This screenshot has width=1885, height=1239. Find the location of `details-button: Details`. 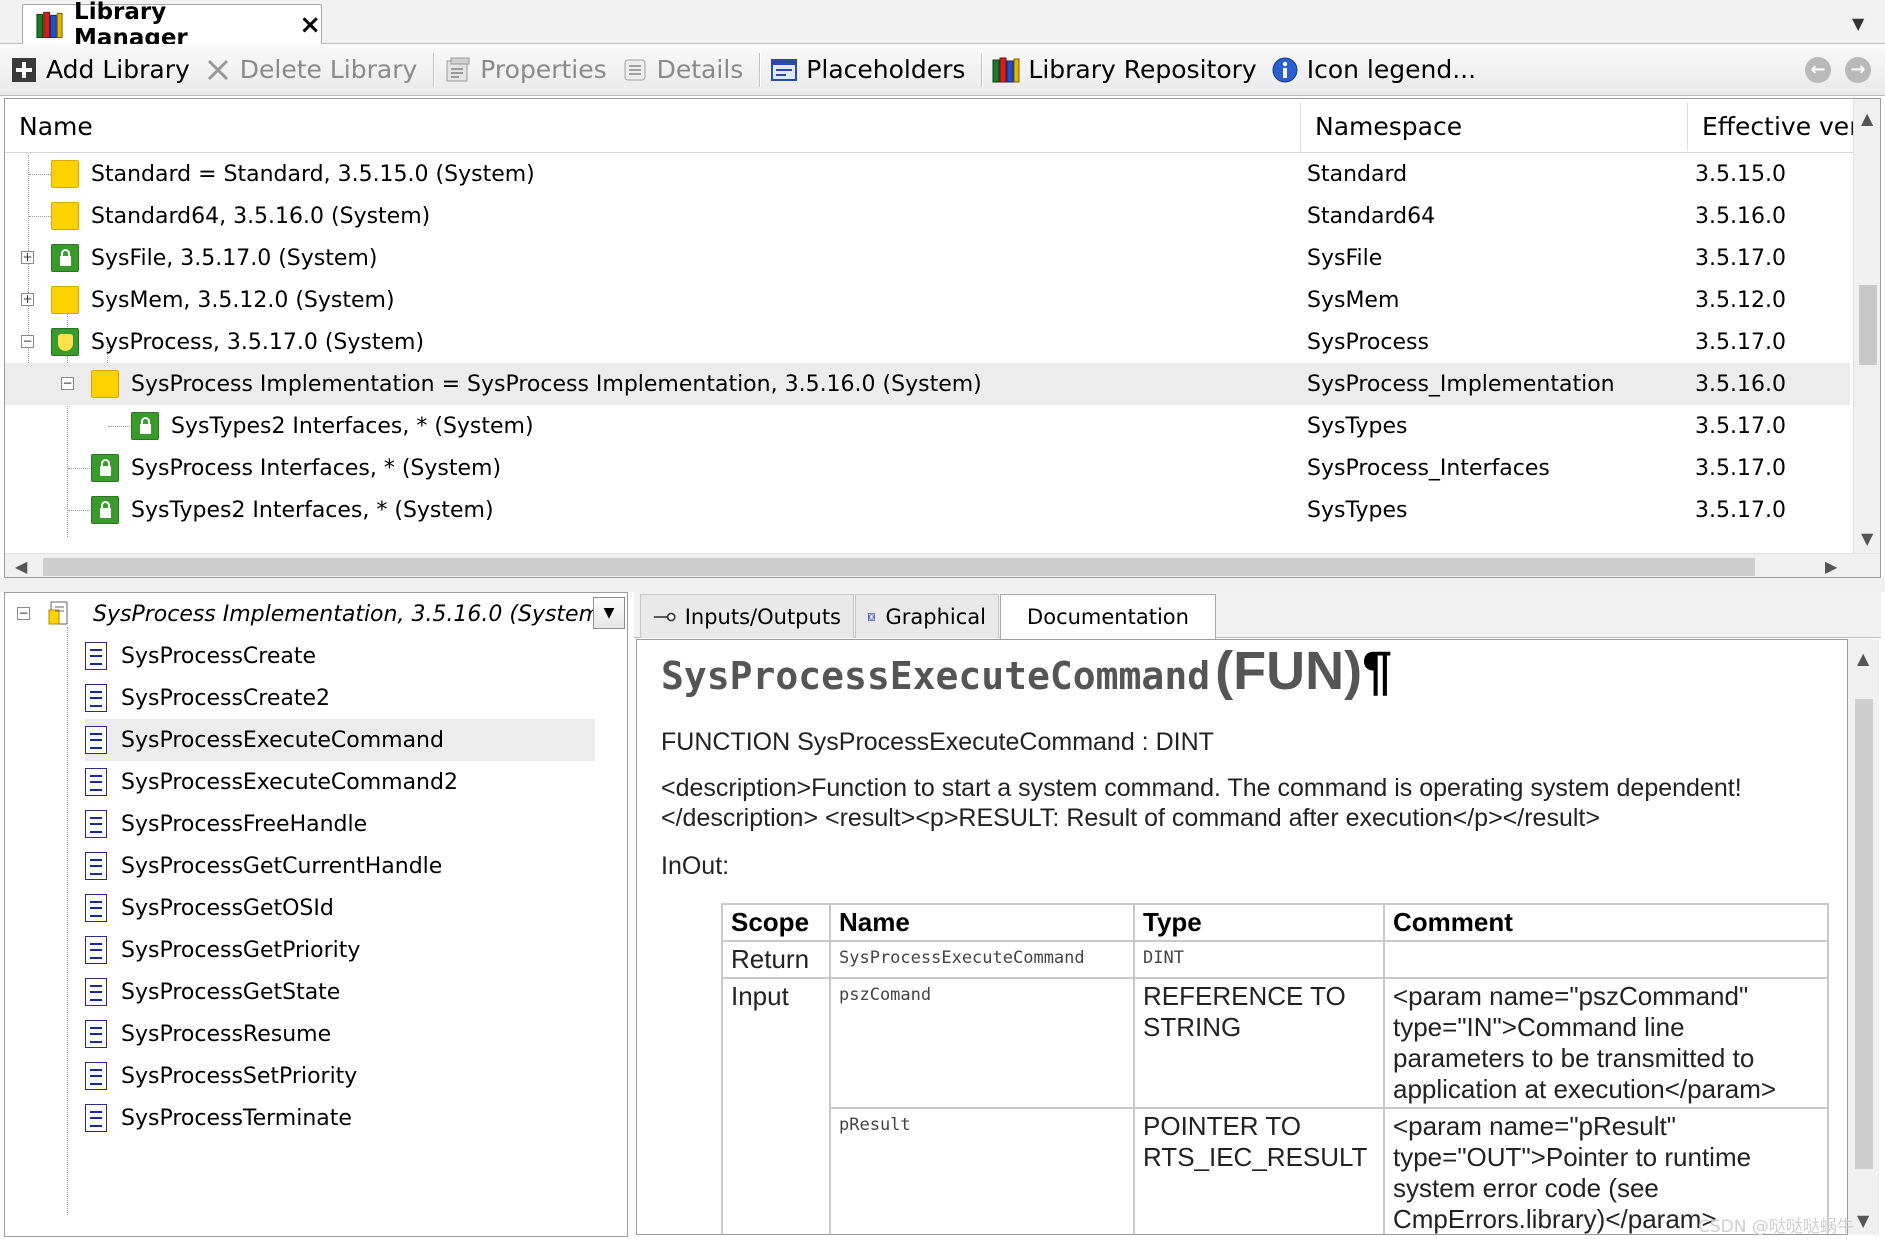

details-button: Details is located at coordinates (685, 69).